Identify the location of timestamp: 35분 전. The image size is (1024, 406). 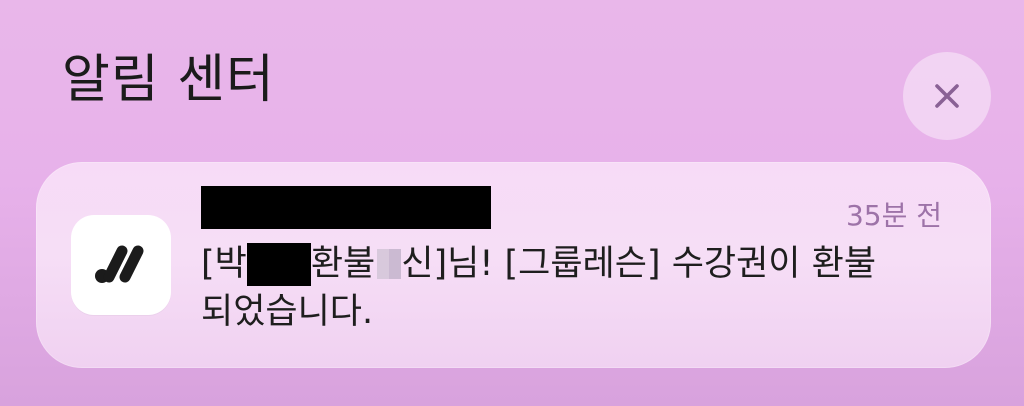
(893, 215).